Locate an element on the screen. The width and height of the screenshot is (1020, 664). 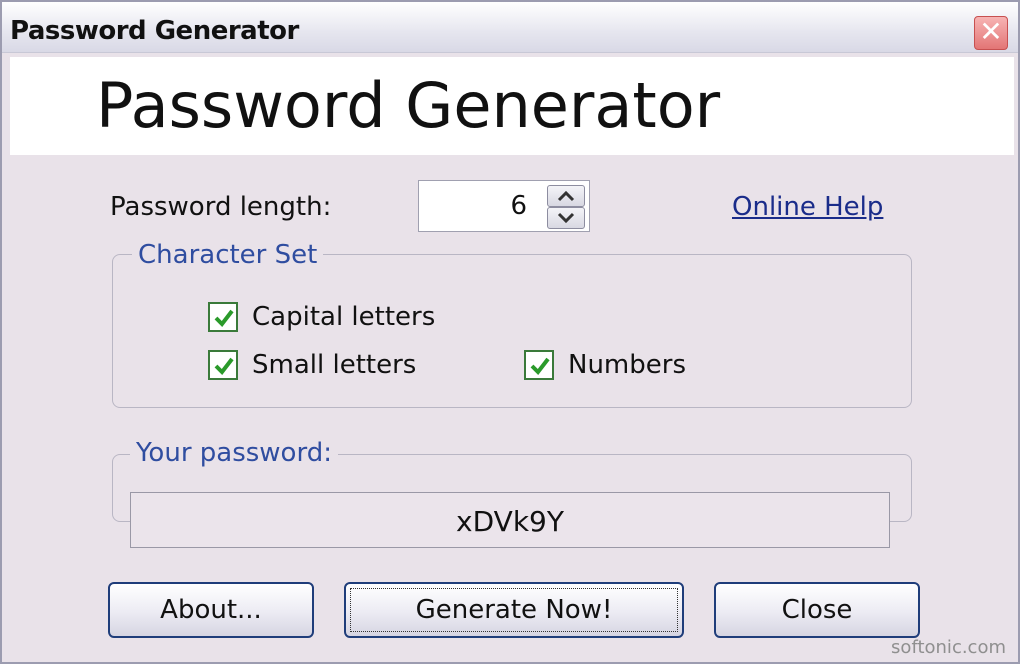
chevron-down-icon is located at coordinates (566, 218).